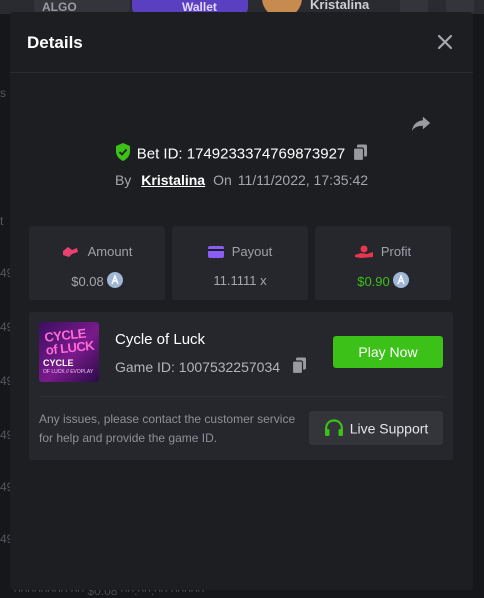 The width and height of the screenshot is (484, 598). What do you see at coordinates (241, 42) in the screenshot?
I see `modal-header: Details` at bounding box center [241, 42].